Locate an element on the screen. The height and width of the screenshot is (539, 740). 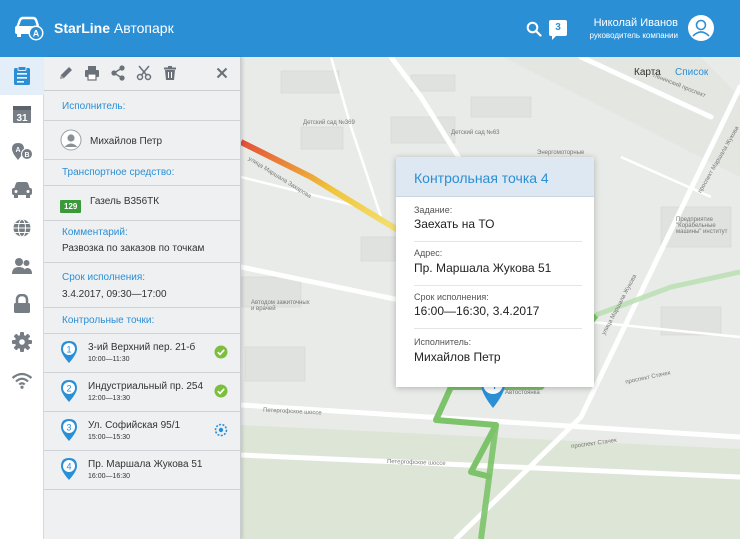
checkpoint-address: 3-ий Верхний пер. 21-б is located at coordinates (142, 347).